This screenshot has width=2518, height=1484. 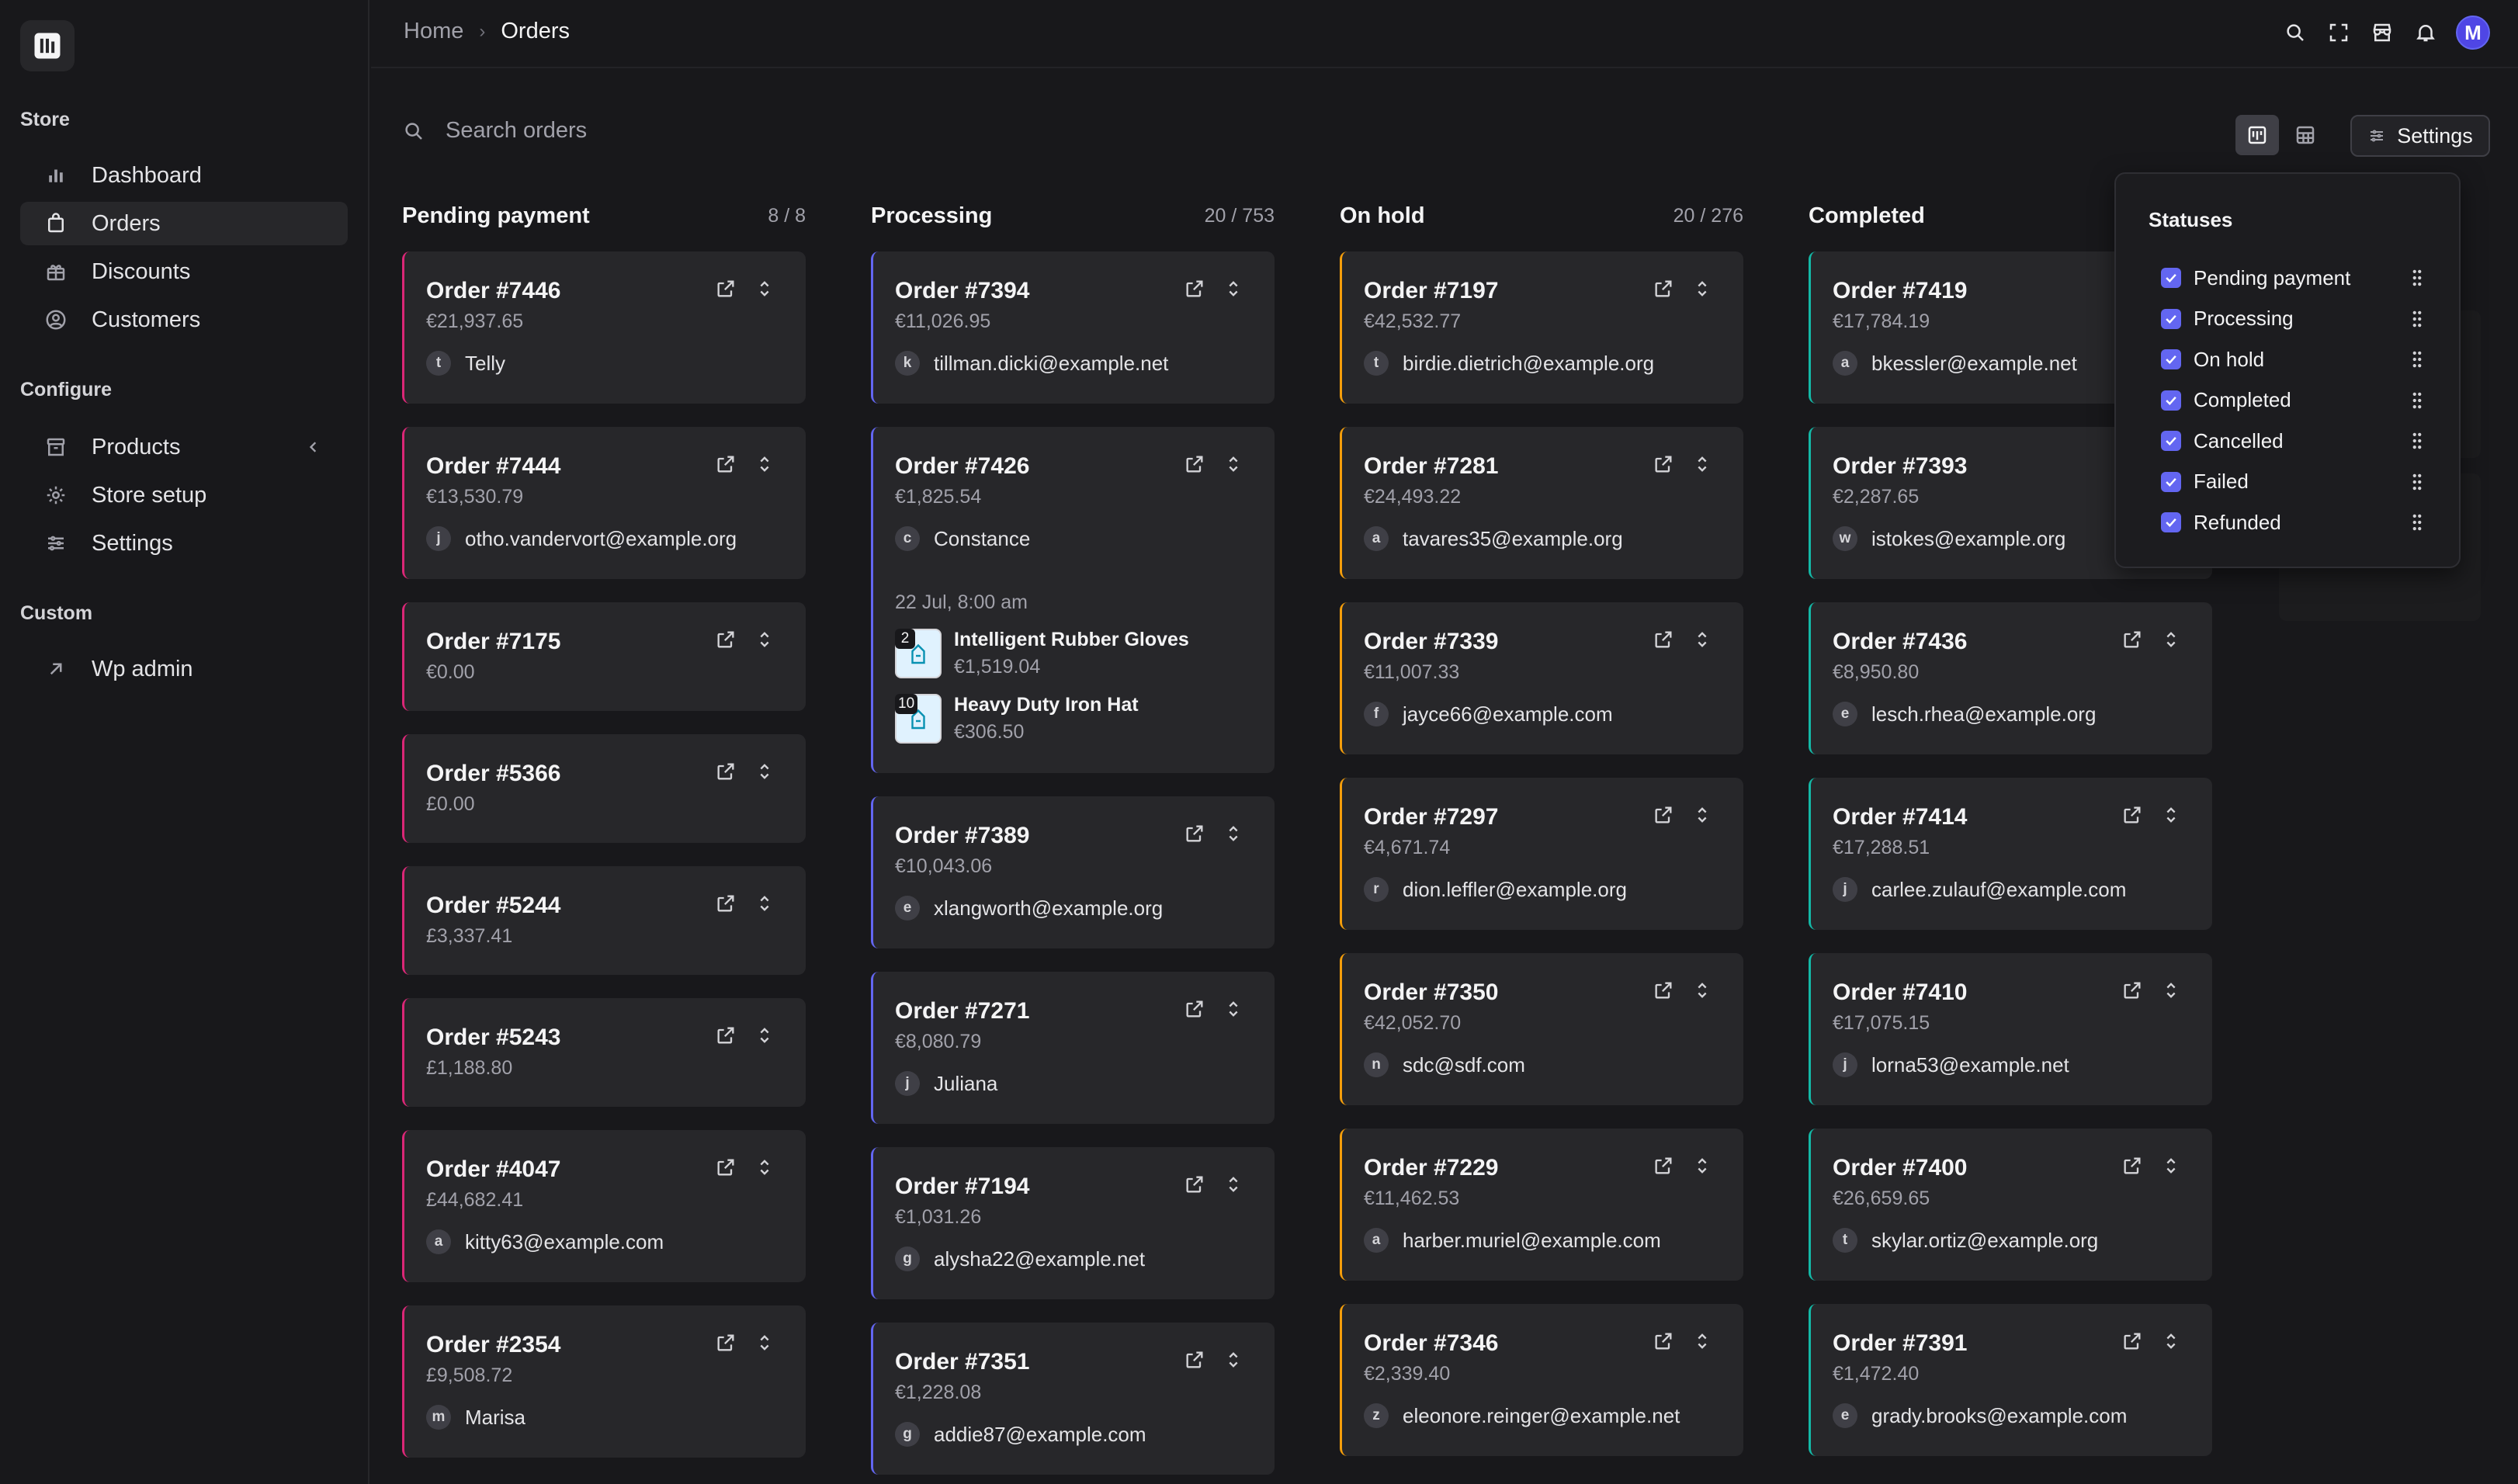 What do you see at coordinates (604, 1381) in the screenshot?
I see `order-card: Order #2354 £9,508.72 m Marisa` at bounding box center [604, 1381].